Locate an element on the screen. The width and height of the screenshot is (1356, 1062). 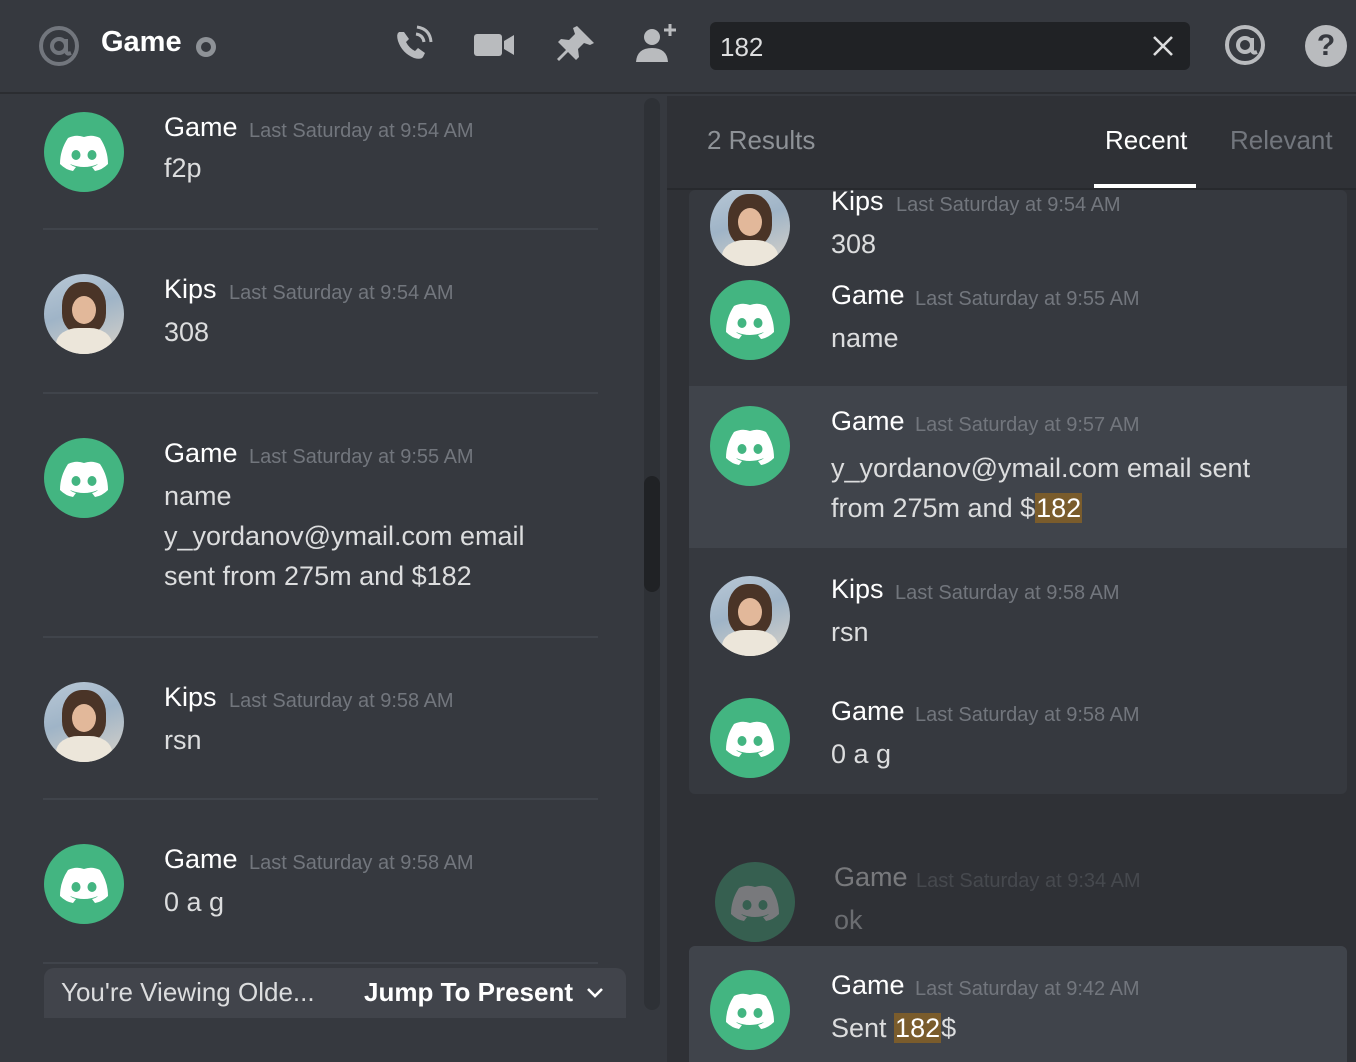
tab-relevant: Relevant is located at coordinates (1281, 140).